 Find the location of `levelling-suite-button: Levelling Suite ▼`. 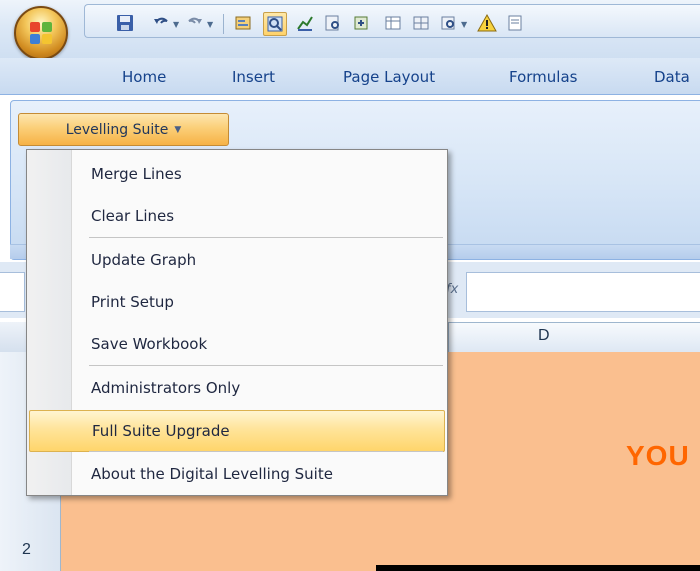

levelling-suite-button: Levelling Suite ▼ is located at coordinates (123, 129).